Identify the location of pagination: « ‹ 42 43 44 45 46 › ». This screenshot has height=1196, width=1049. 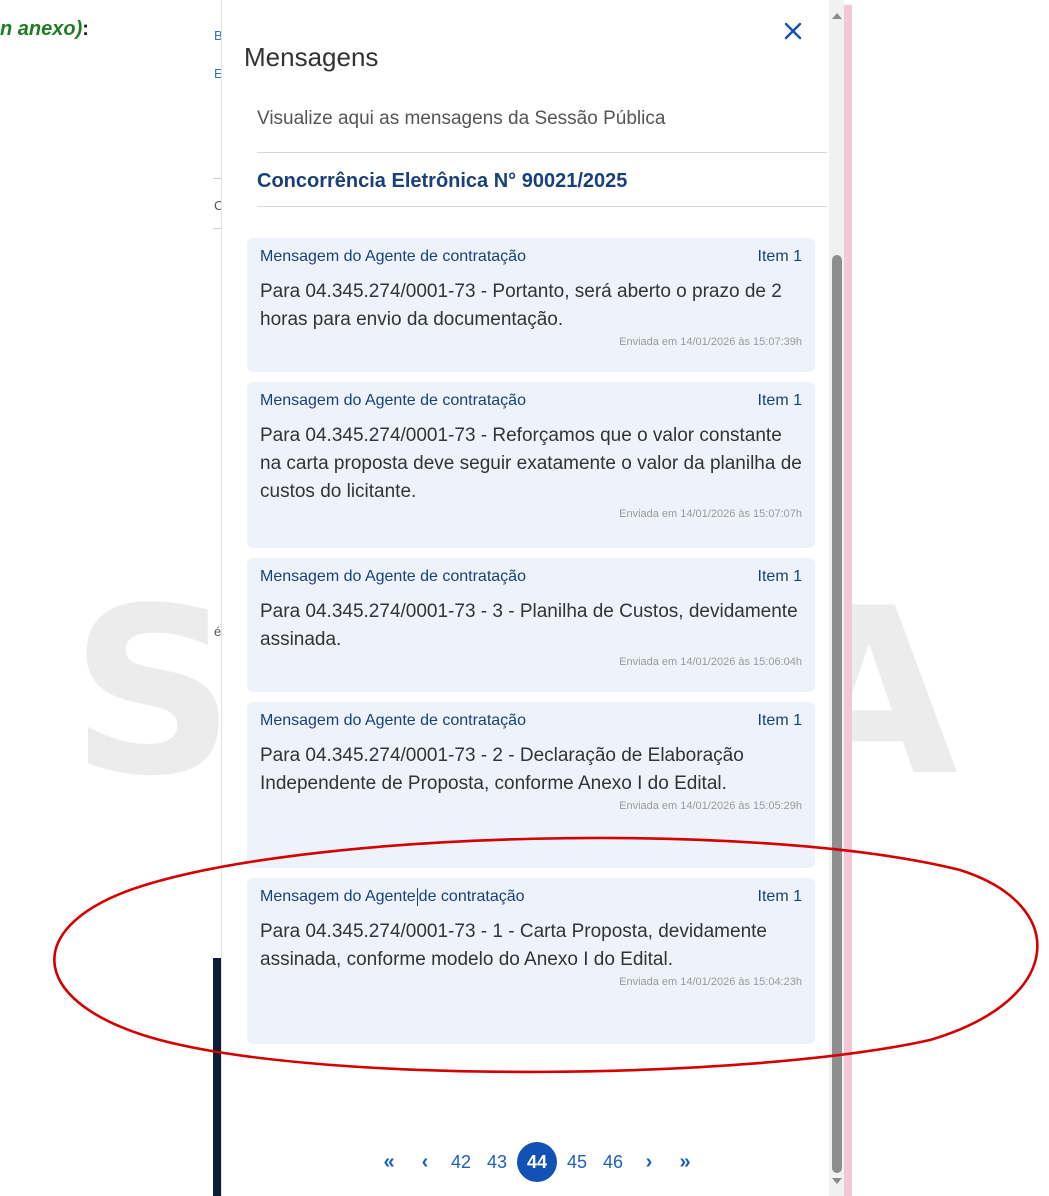
(537, 1162).